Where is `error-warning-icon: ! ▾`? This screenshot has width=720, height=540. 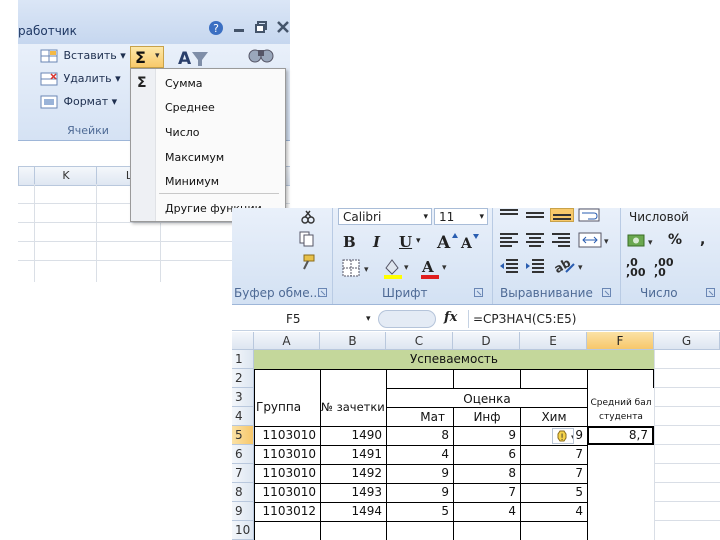
error-warning-icon: ! ▾ is located at coordinates (563, 436).